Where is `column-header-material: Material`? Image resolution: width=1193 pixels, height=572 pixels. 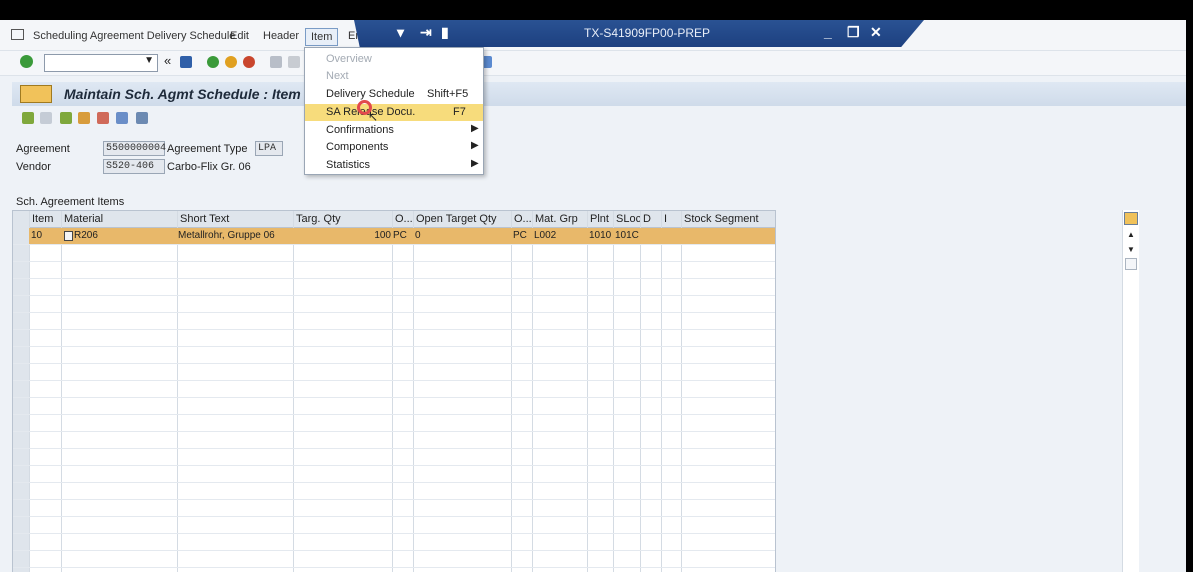
column-header-material: Material is located at coordinates (83, 219).